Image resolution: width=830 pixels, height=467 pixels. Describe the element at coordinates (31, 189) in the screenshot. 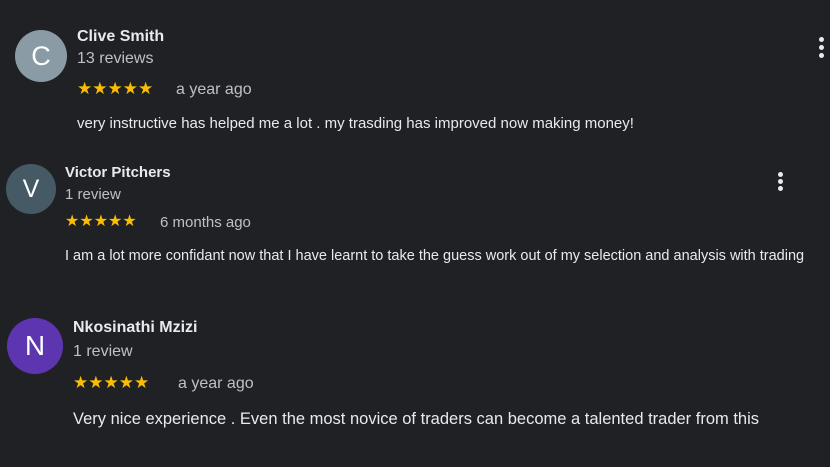

I see `avatar: V` at that location.